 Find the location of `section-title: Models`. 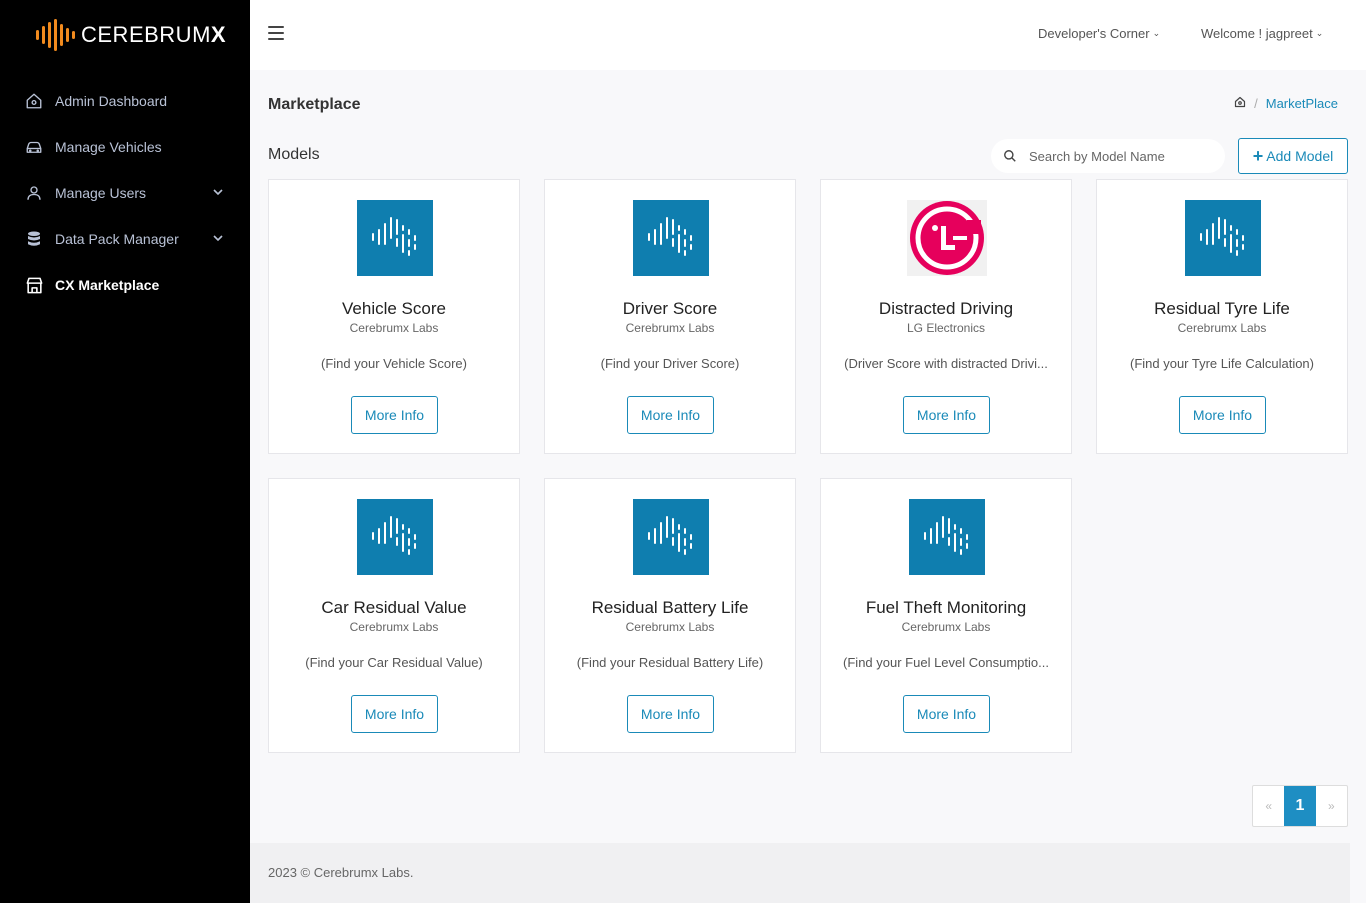

section-title: Models is located at coordinates (294, 154).